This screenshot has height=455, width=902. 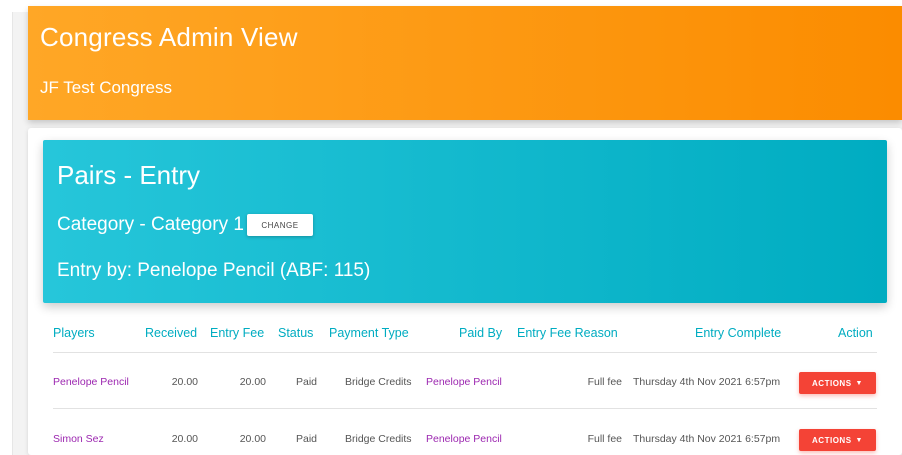 What do you see at coordinates (465, 408) in the screenshot?
I see `table-row-divider` at bounding box center [465, 408].